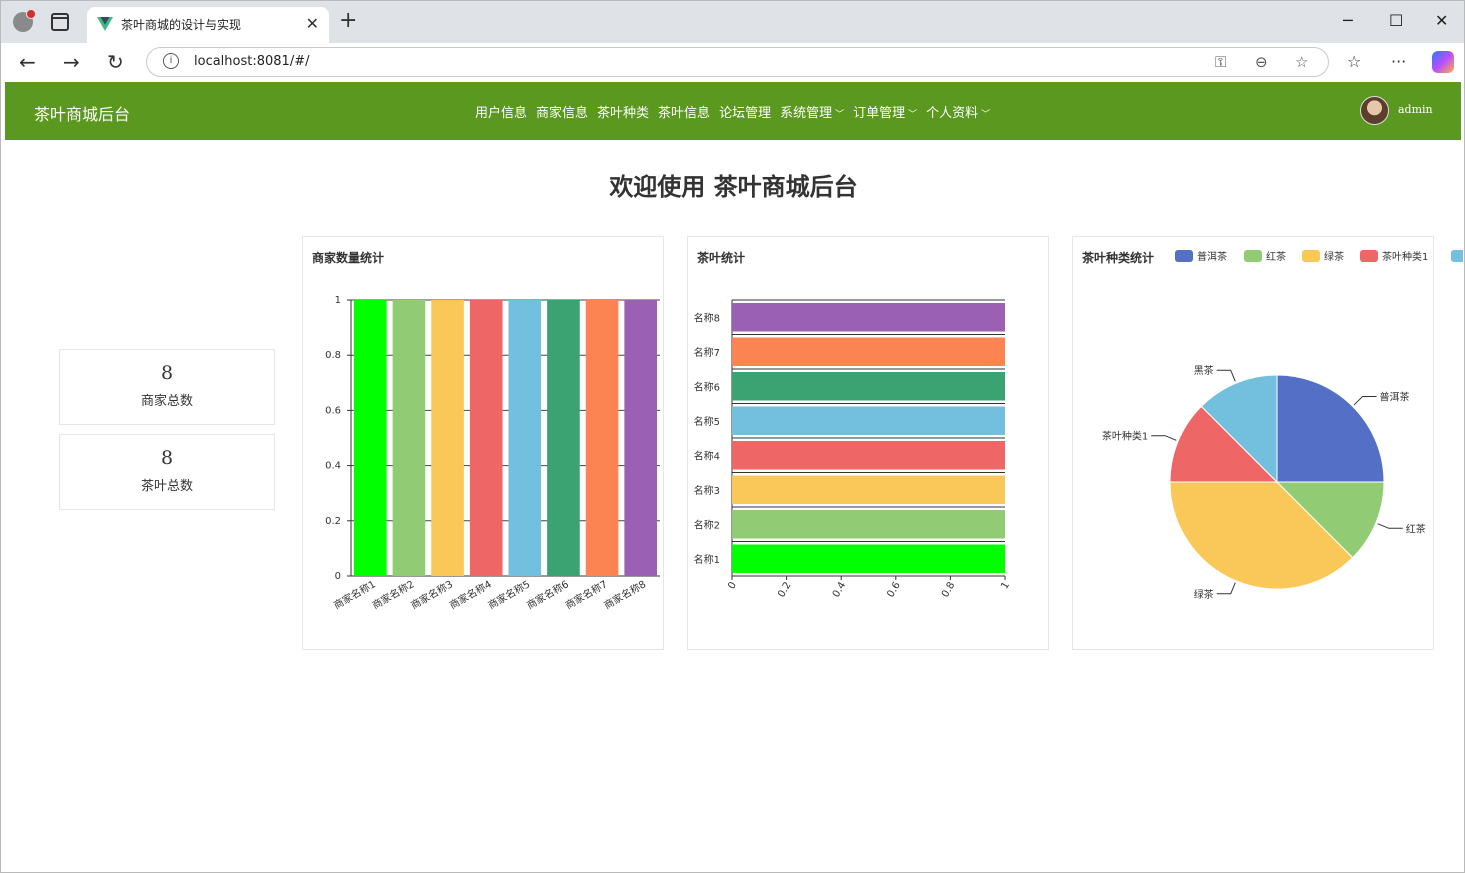 This screenshot has height=873, width=1465. What do you see at coordinates (733, 187) in the screenshot?
I see `page-title: 欢迎使用 茶叶商城后台` at bounding box center [733, 187].